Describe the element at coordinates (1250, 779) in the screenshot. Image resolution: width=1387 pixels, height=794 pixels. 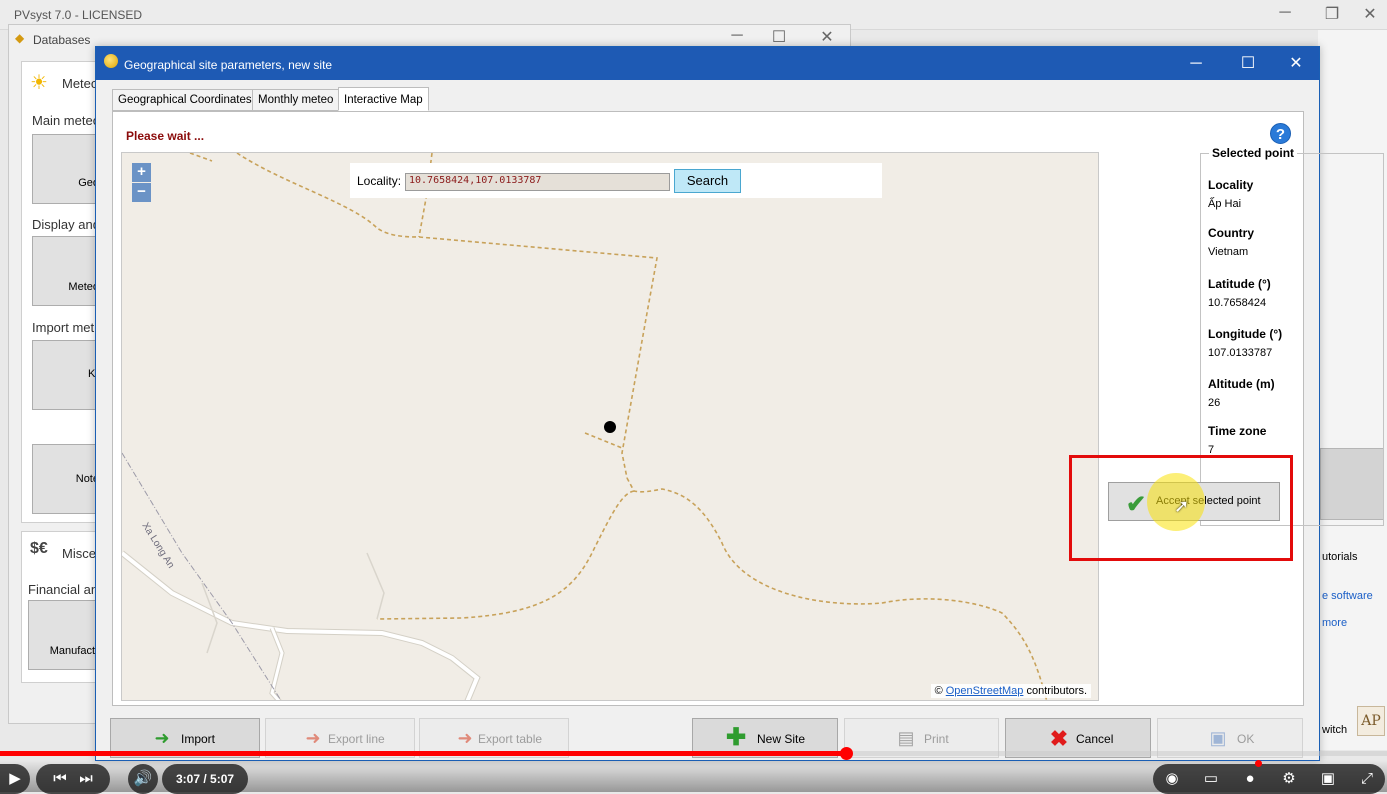
I see `autoplay-icon: ●` at that location.